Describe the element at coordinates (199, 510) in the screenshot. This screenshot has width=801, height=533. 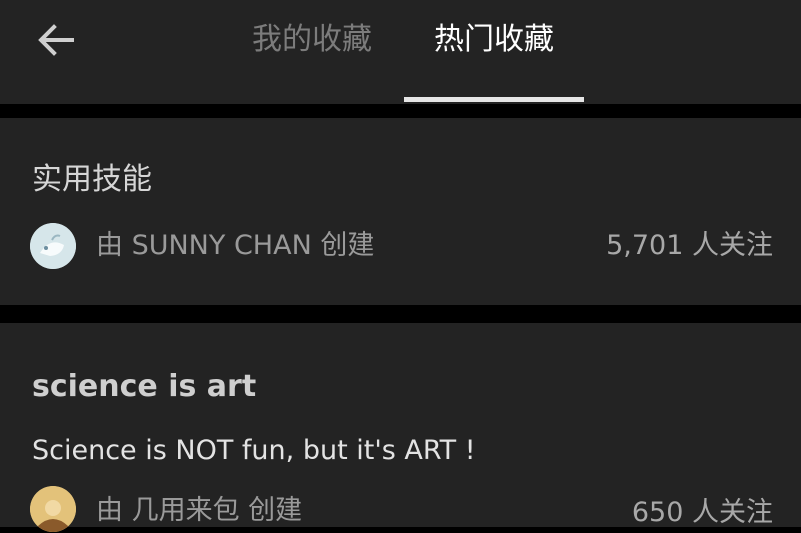
I see `creator-text: 由 几用来包 创建` at that location.